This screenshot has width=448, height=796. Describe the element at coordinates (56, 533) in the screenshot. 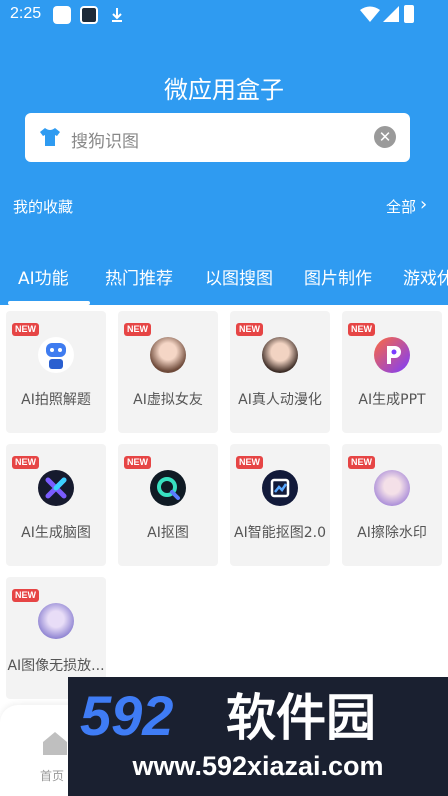

I see `tool-label: AI生成脑图` at that location.